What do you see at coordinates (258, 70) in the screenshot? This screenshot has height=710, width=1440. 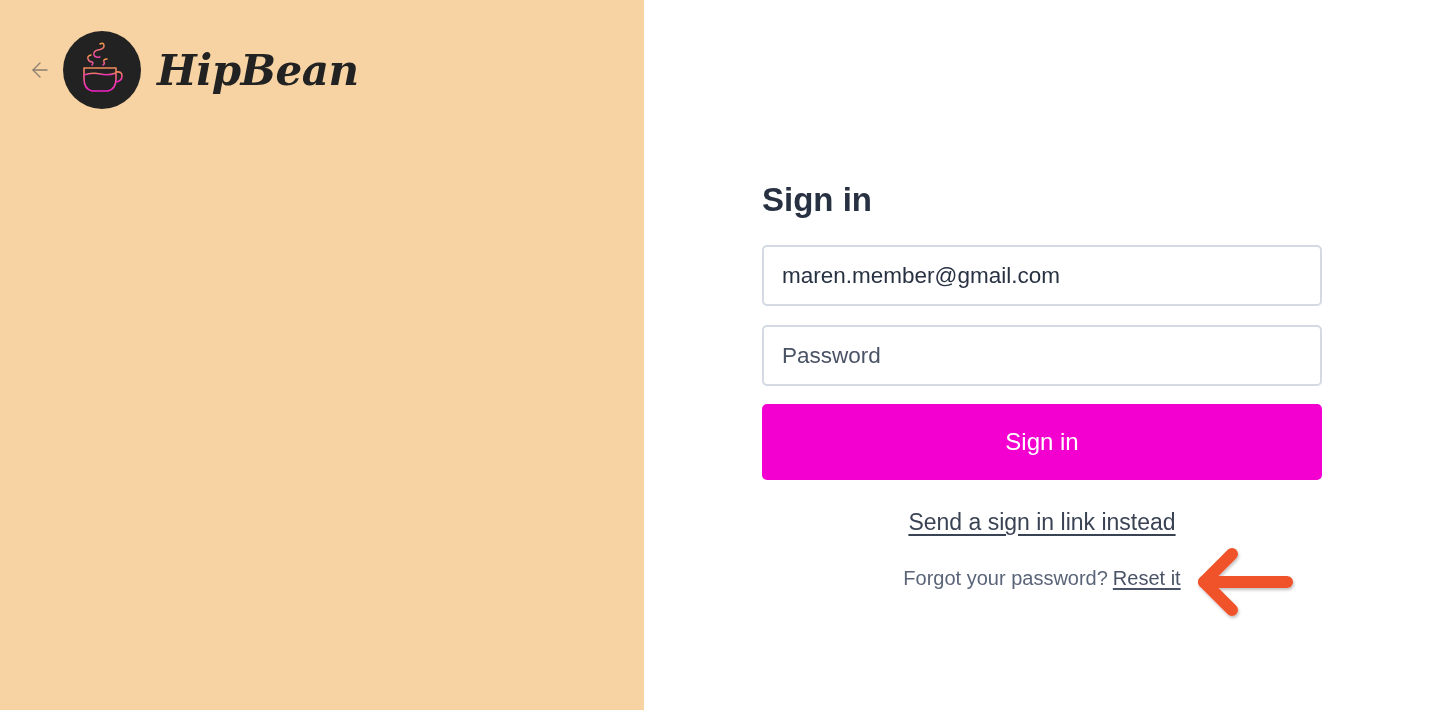 I see `brand-wordmark: HipBean` at bounding box center [258, 70].